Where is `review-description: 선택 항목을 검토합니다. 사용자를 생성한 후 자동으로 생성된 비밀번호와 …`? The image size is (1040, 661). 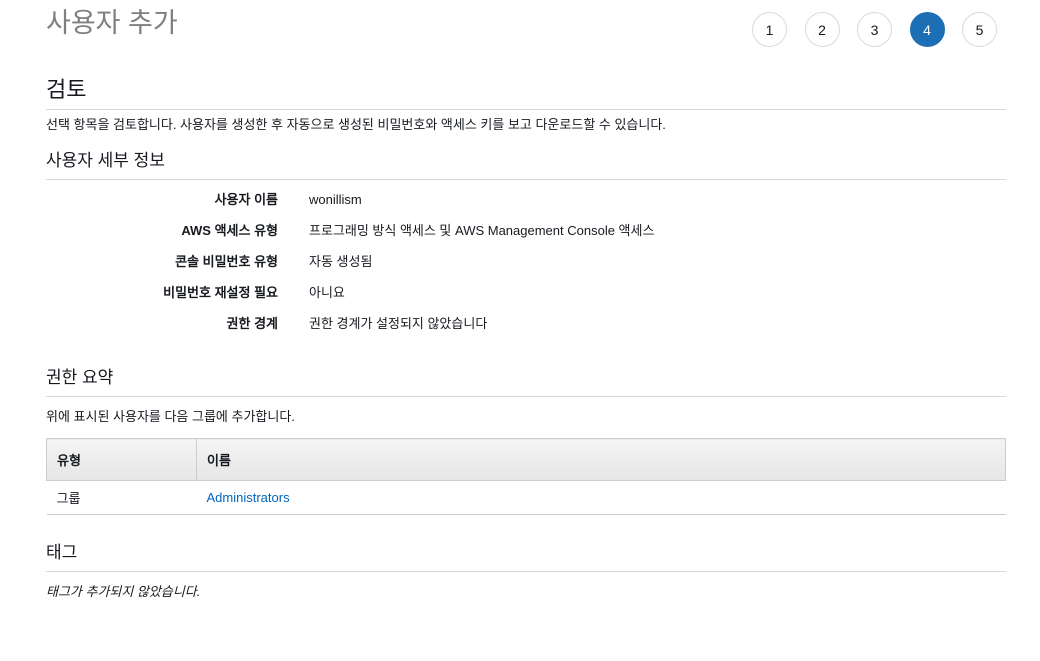 review-description: 선택 항목을 검토합니다. 사용자를 생성한 후 자동으로 생성된 비밀번호와 … is located at coordinates (356, 124).